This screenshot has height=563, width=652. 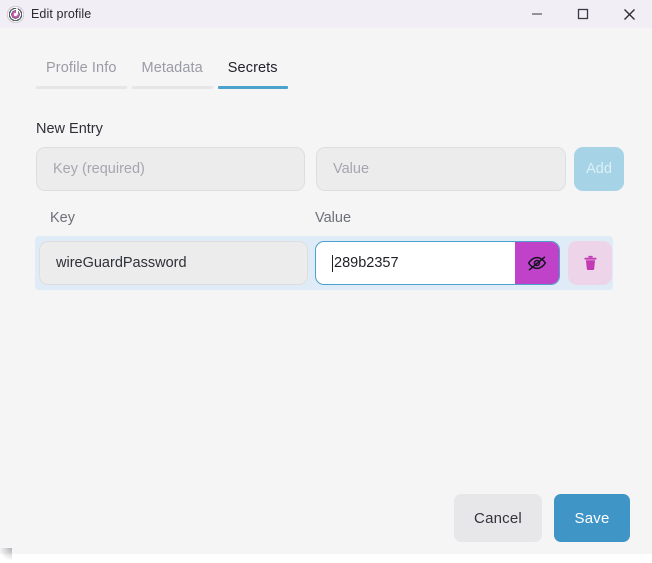 I want to click on close-icon, so click(x=629, y=14).